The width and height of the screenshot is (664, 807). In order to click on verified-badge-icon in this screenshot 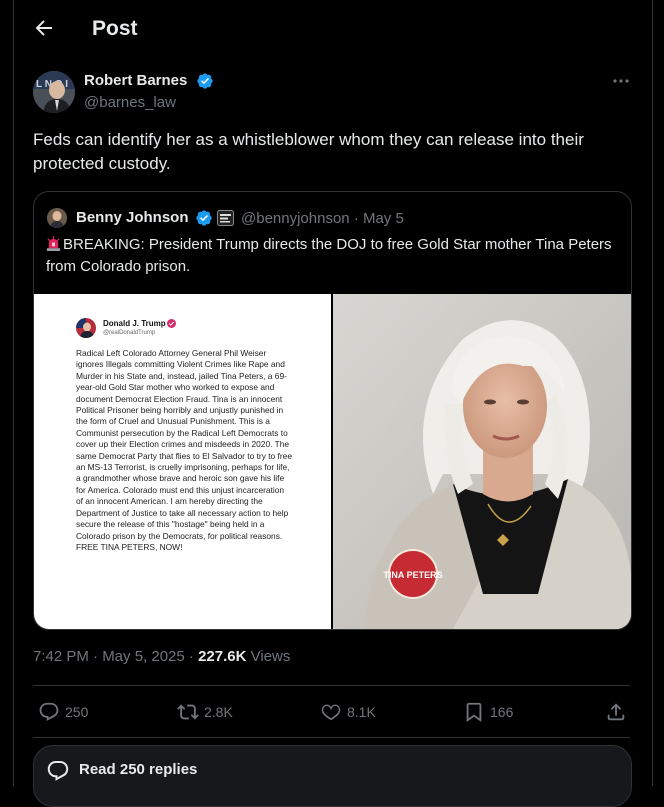, I will do `click(205, 81)`.